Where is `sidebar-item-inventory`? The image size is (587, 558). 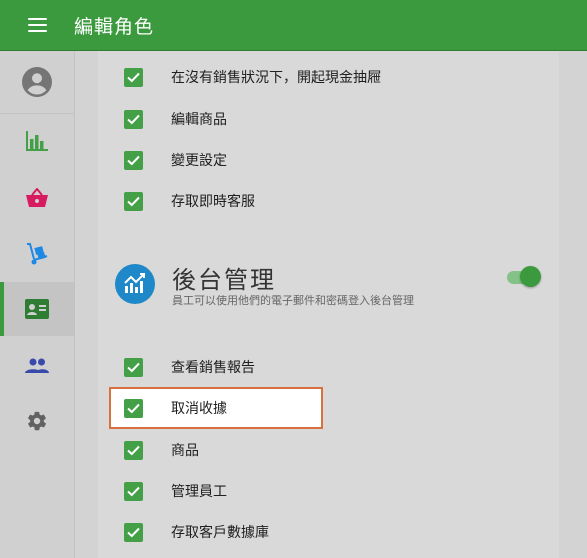 sidebar-item-inventory is located at coordinates (37, 254).